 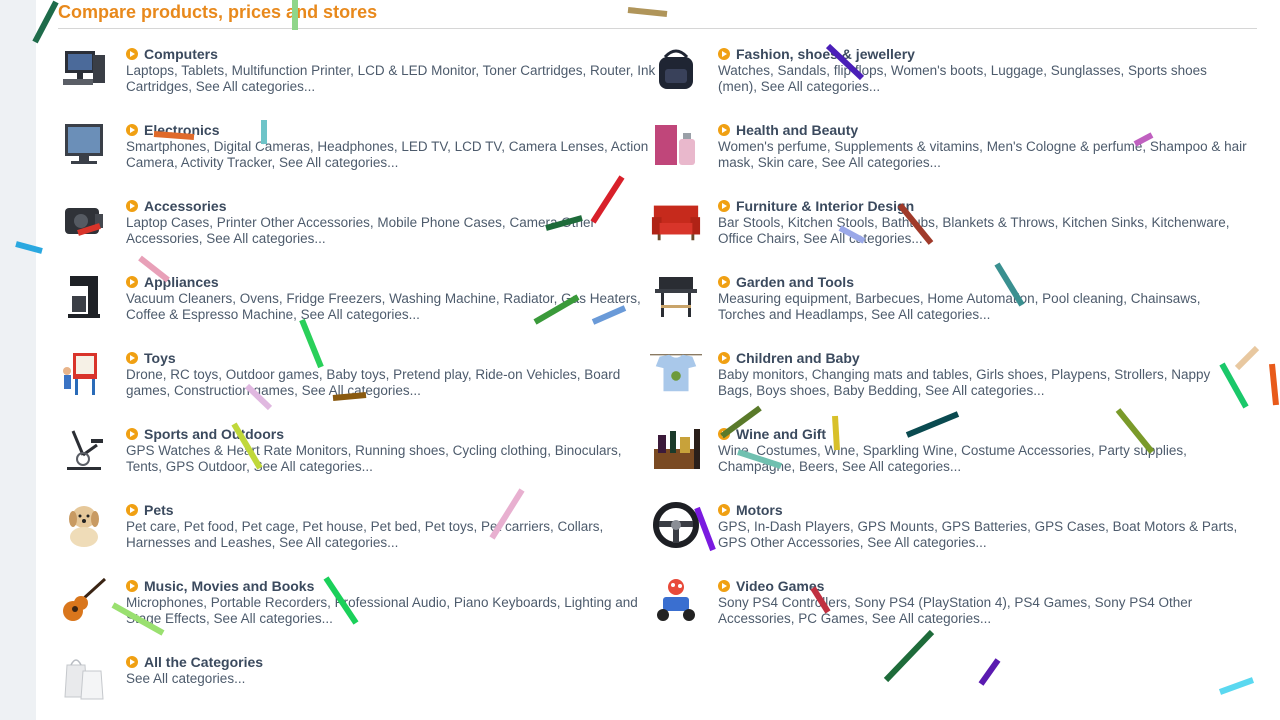 What do you see at coordinates (676, 601) in the screenshot?
I see `kart-racer-icon` at bounding box center [676, 601].